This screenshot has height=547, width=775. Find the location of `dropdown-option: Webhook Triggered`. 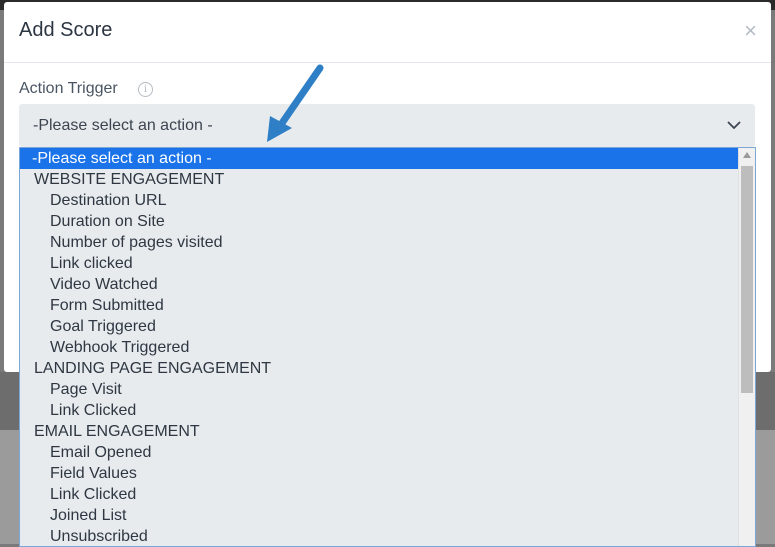

dropdown-option: Webhook Triggered is located at coordinates (387, 347).